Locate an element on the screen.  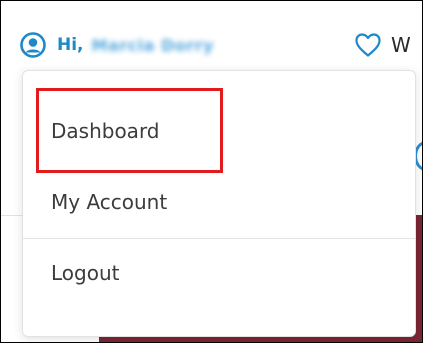
menu-divider is located at coordinates (219, 238).